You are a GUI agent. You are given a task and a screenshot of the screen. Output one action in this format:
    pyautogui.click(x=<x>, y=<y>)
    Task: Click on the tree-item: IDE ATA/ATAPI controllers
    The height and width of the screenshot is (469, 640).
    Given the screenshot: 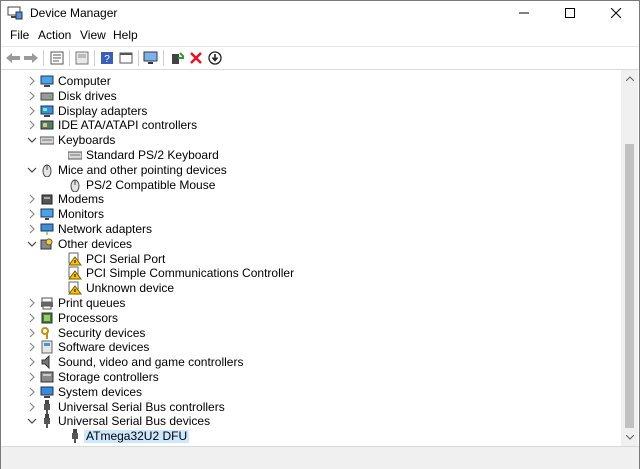 What is the action you would take?
    pyautogui.click(x=311, y=125)
    